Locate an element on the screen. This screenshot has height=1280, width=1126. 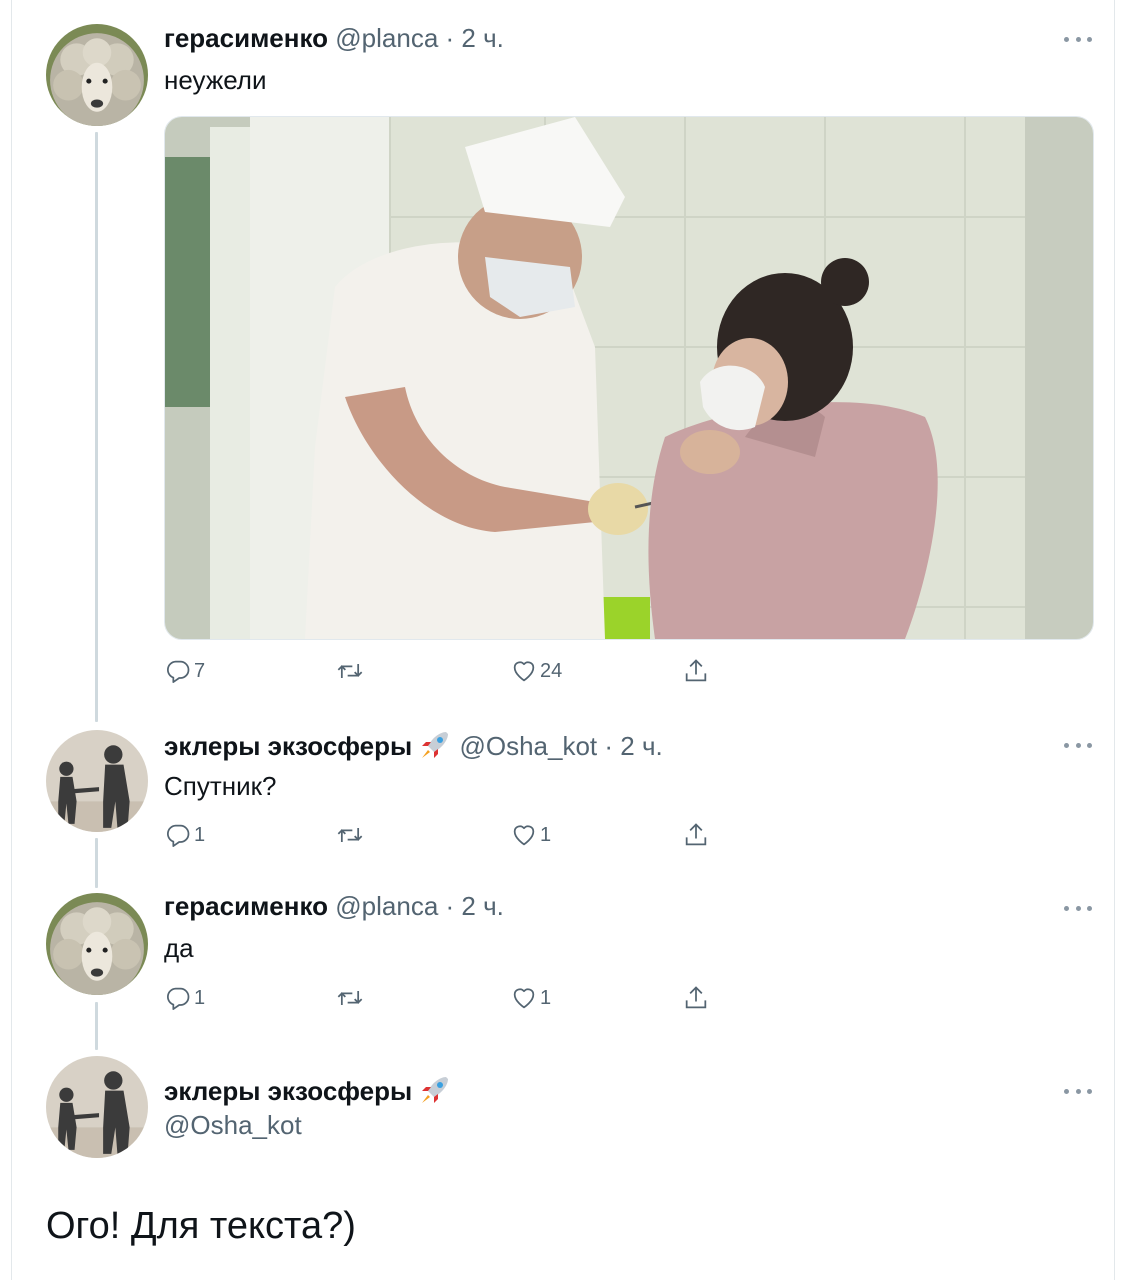
like-count: 24 is located at coordinates (551, 670).